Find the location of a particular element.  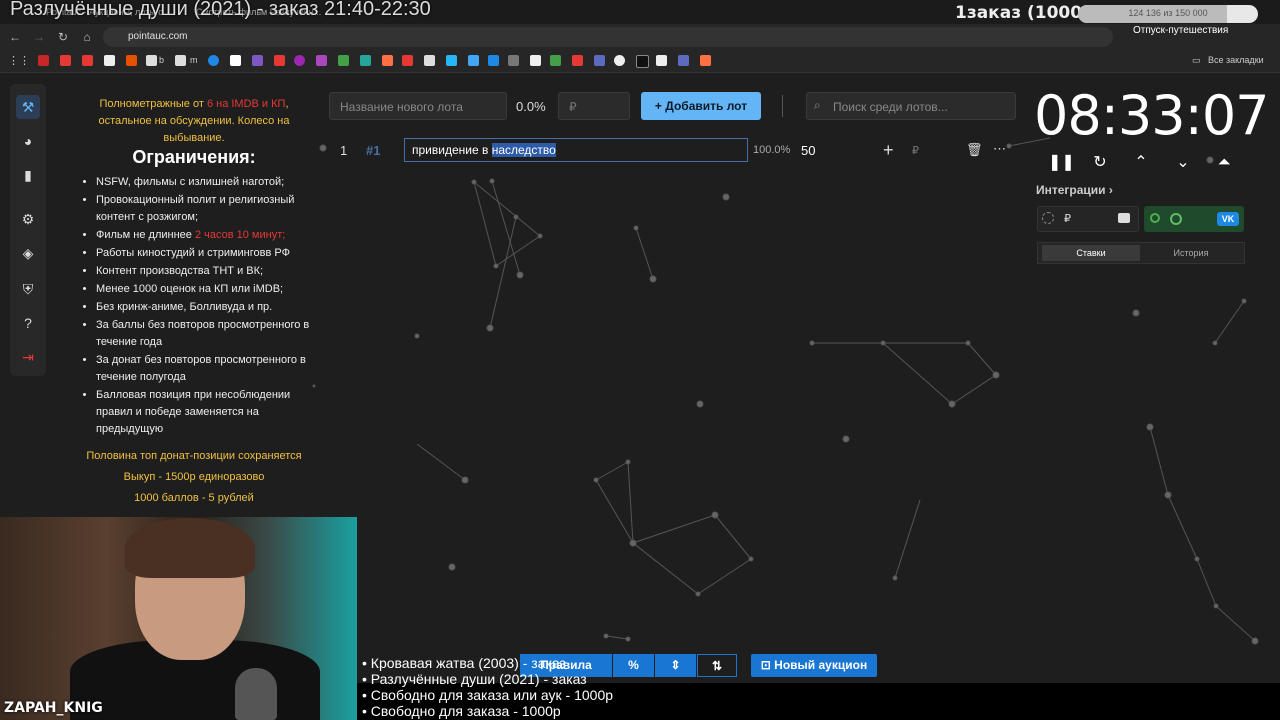

connected-icon is located at coordinates (1155, 218).